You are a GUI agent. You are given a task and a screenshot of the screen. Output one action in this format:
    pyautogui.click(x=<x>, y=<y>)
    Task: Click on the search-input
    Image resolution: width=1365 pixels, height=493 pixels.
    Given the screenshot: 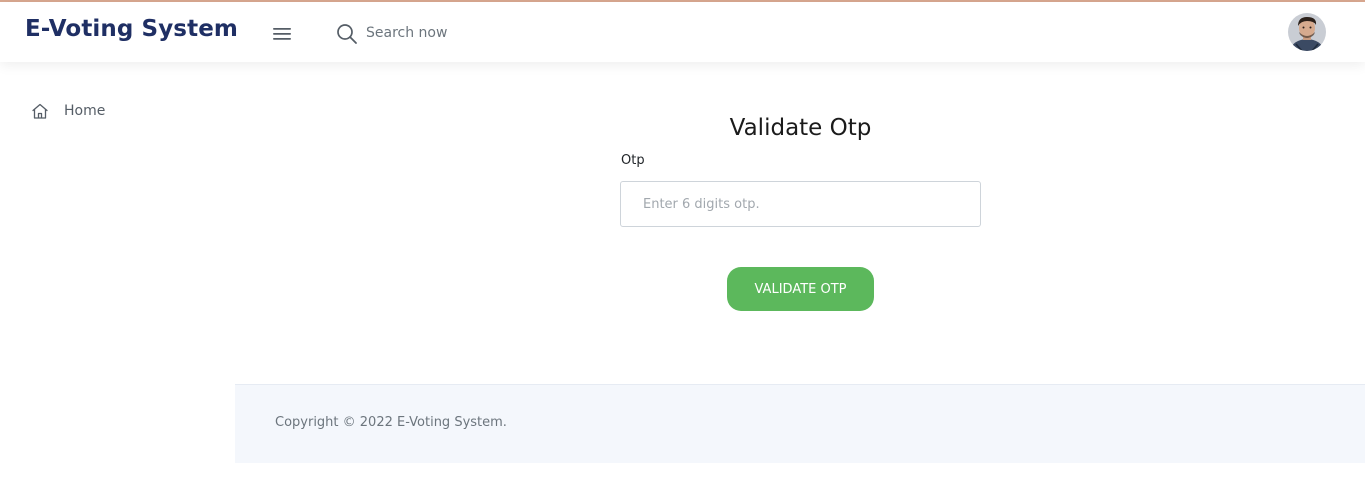 What is the action you would take?
    pyautogui.click(x=466, y=33)
    